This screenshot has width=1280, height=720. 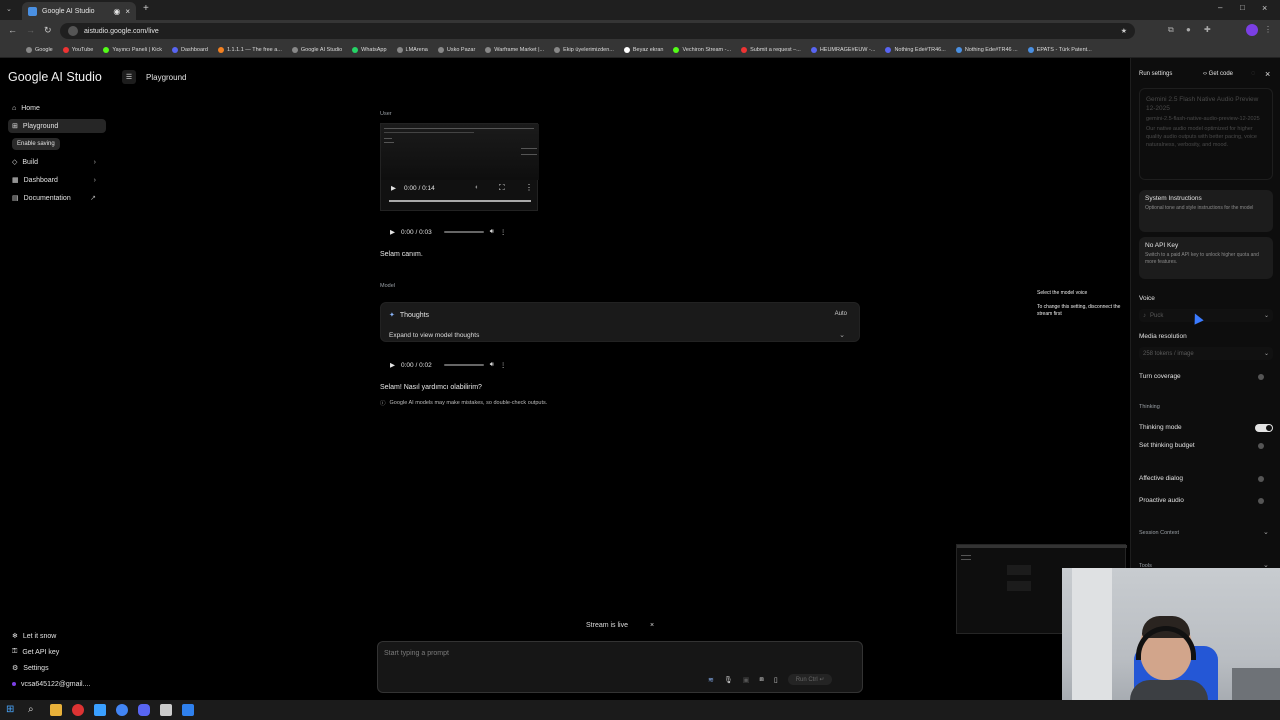 I want to click on run-button: Run Ctrl ↵, so click(x=810, y=679).